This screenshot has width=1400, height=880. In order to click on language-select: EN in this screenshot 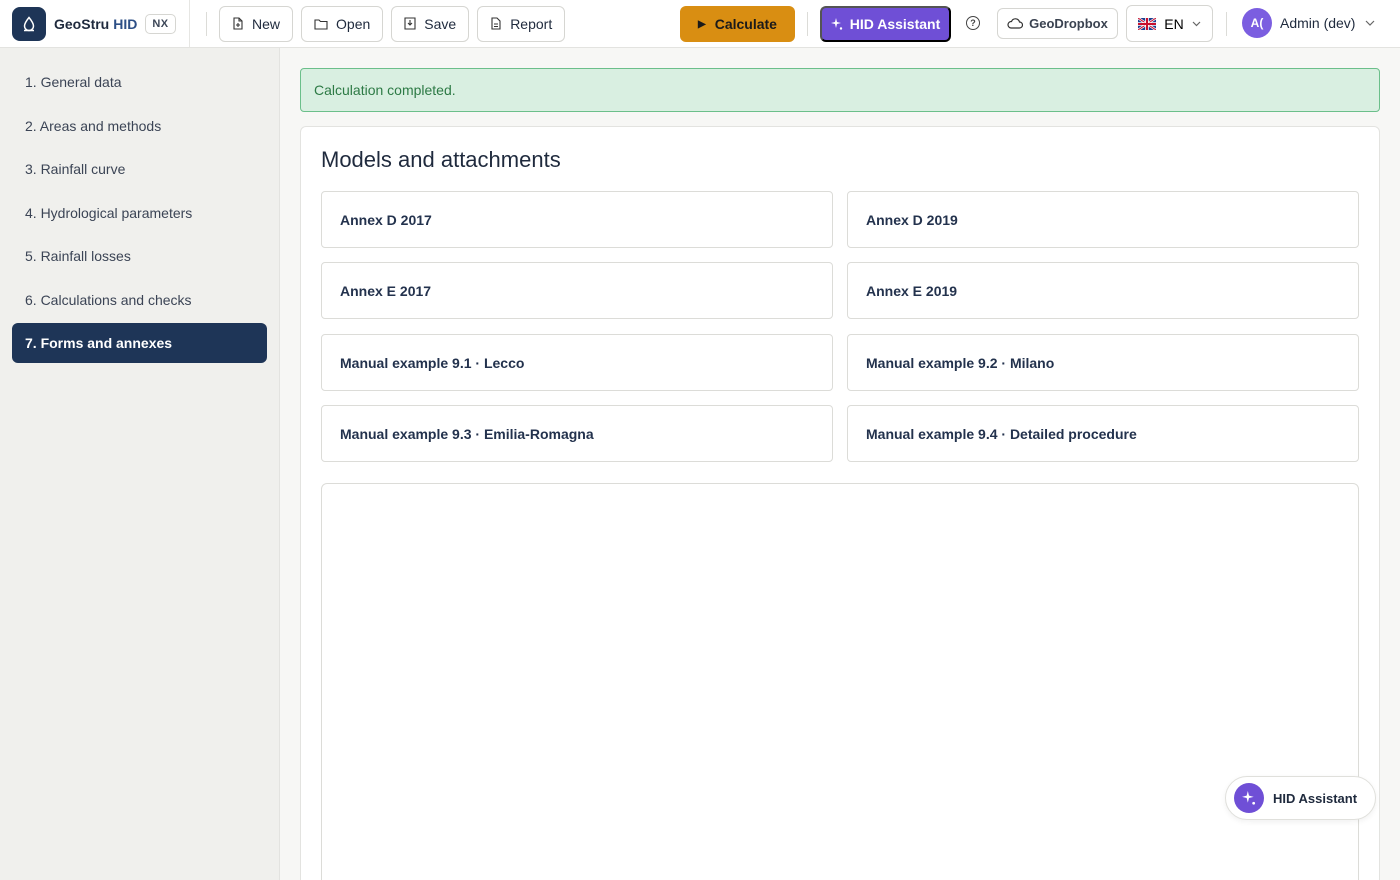, I will do `click(1169, 23)`.